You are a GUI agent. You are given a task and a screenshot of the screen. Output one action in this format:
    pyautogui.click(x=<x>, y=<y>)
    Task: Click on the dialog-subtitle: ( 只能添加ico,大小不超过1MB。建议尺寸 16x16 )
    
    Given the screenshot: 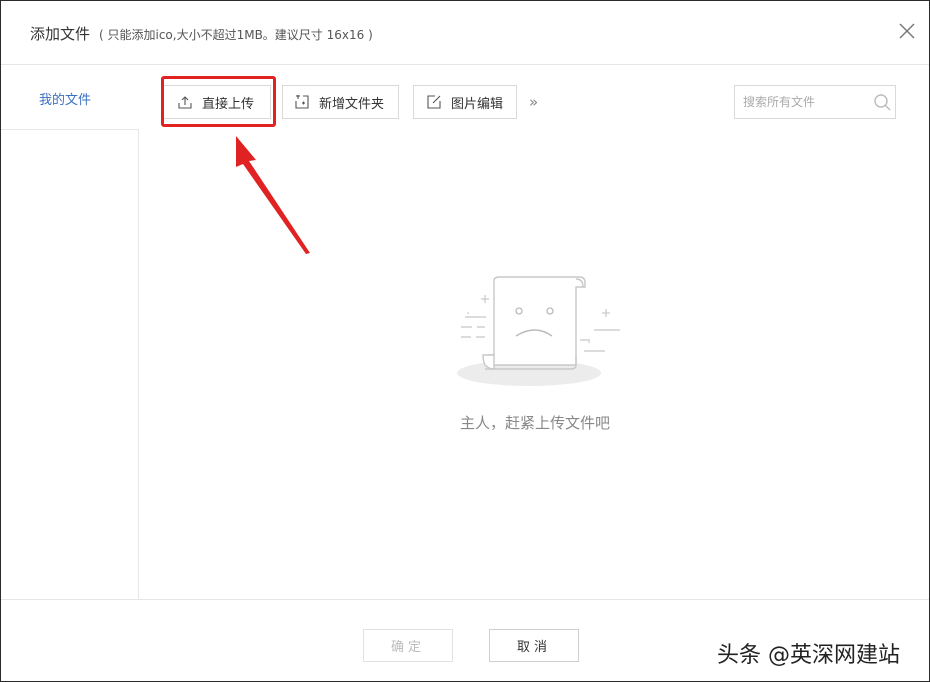 What is the action you would take?
    pyautogui.click(x=236, y=35)
    